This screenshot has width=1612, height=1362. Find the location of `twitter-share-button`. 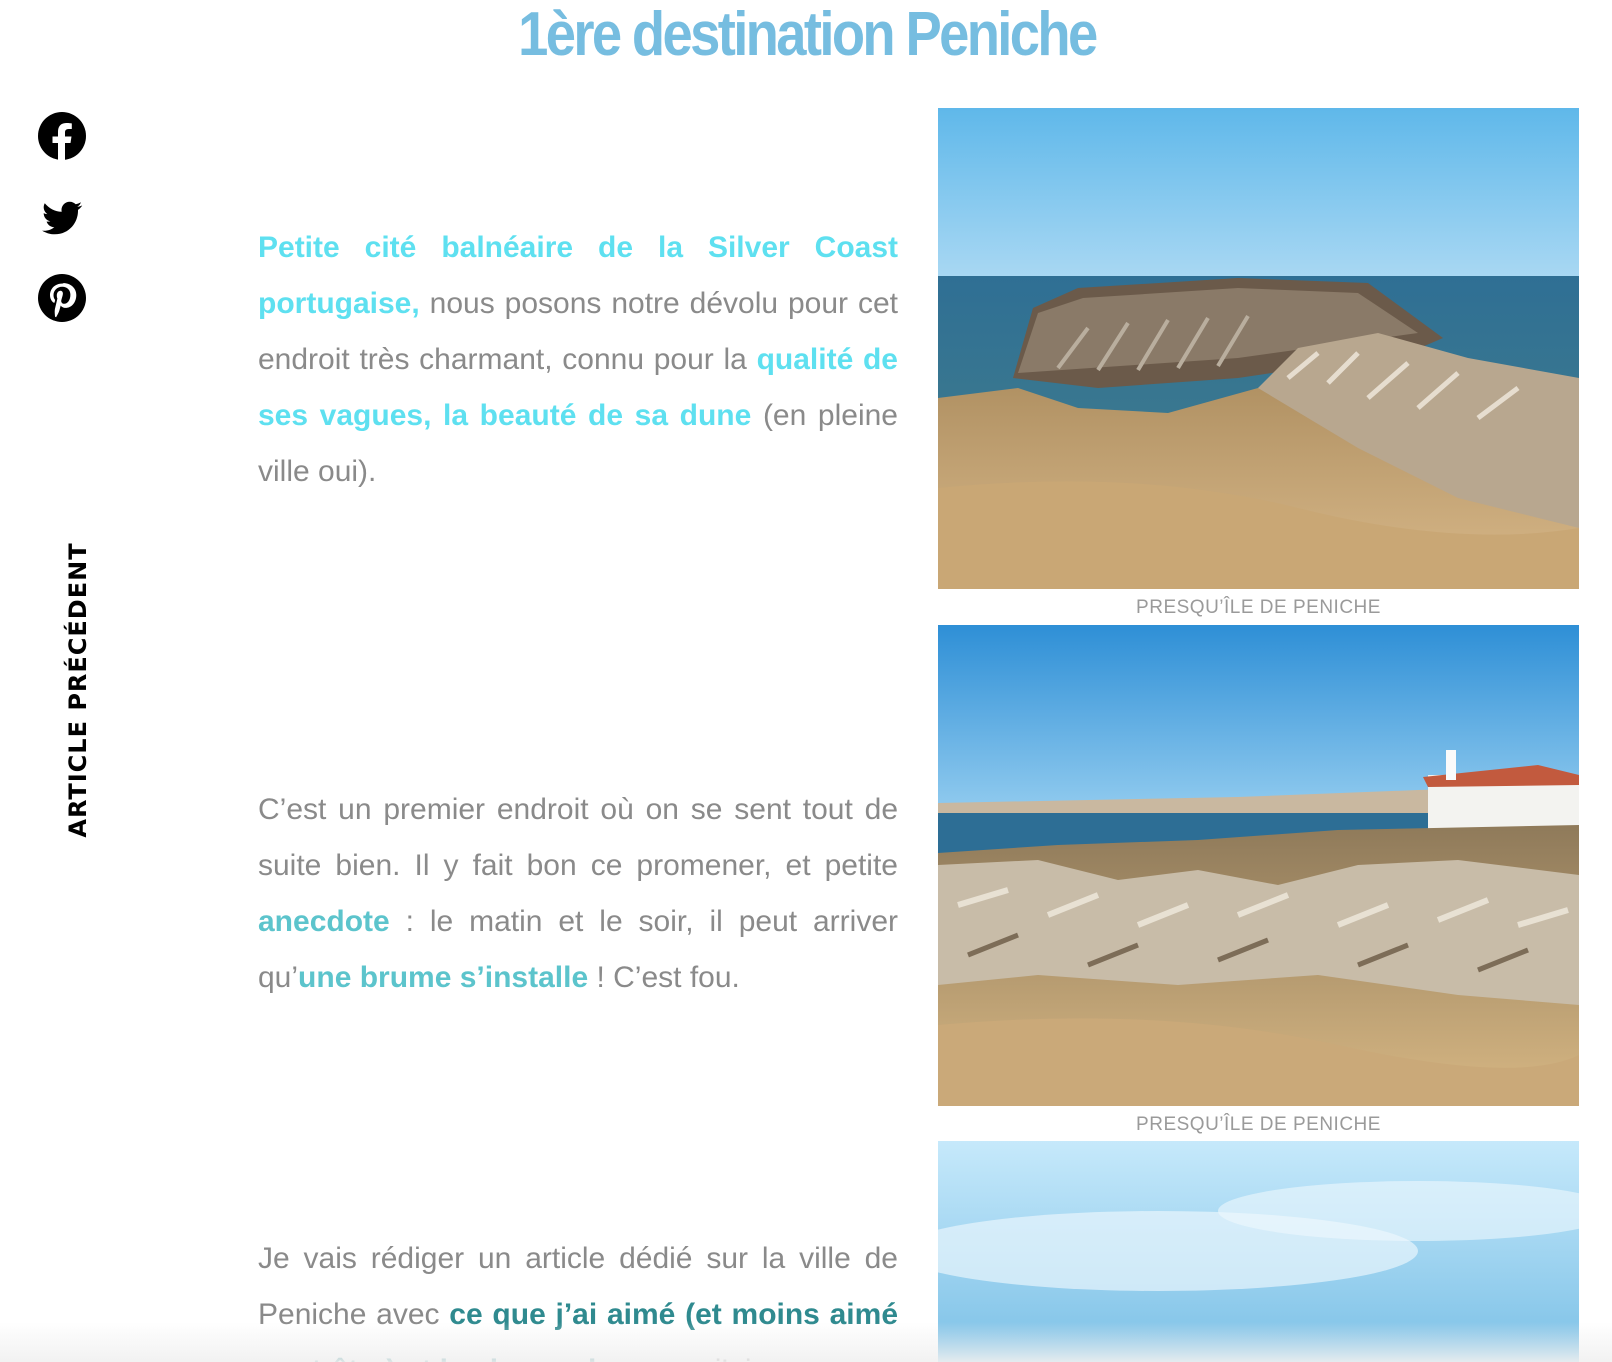

twitter-share-button is located at coordinates (62, 218).